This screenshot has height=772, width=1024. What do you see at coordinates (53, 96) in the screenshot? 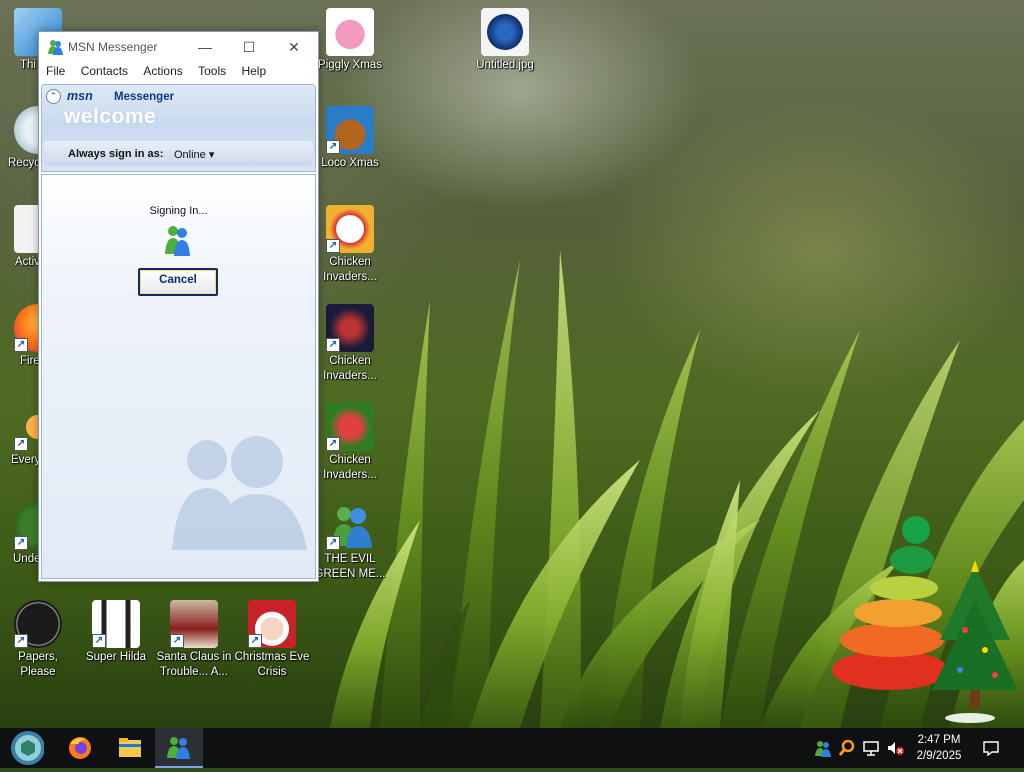
I see `collapse-chevron-icon: ⌃` at bounding box center [53, 96].